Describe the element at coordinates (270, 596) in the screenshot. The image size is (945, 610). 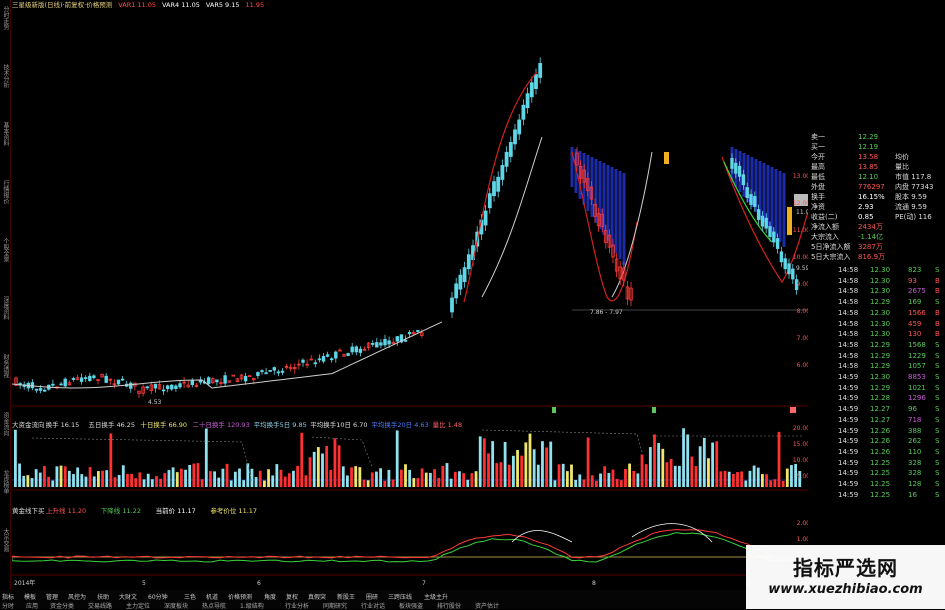
I see `bottom-tab: 角度` at that location.